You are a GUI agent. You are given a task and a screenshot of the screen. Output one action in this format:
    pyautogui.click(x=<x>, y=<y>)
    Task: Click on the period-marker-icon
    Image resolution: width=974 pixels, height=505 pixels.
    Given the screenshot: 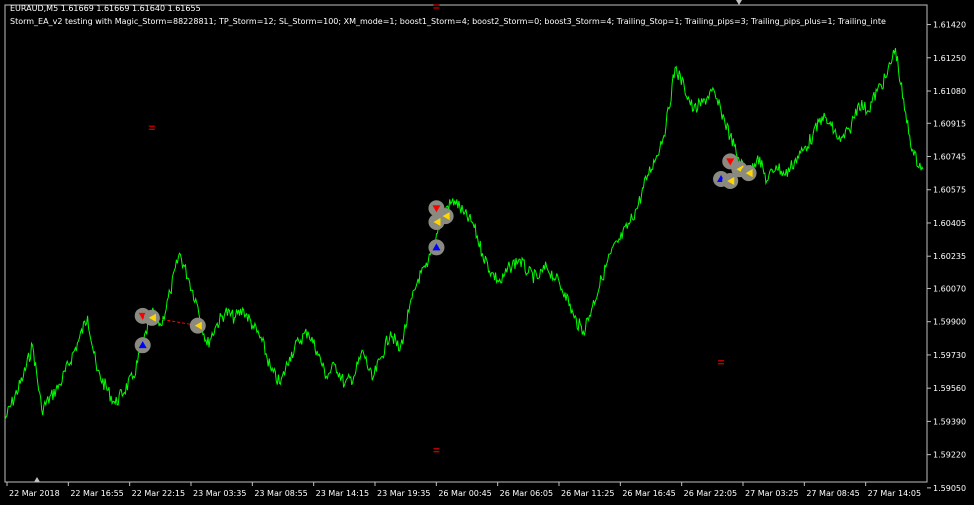 What is the action you would take?
    pyautogui.click(x=37, y=479)
    